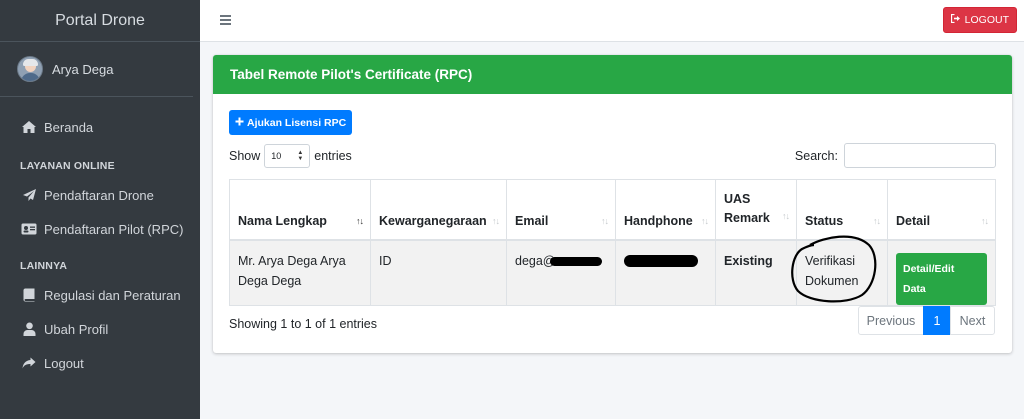 This screenshot has height=419, width=1024. I want to click on id-card-icon, so click(29, 229).